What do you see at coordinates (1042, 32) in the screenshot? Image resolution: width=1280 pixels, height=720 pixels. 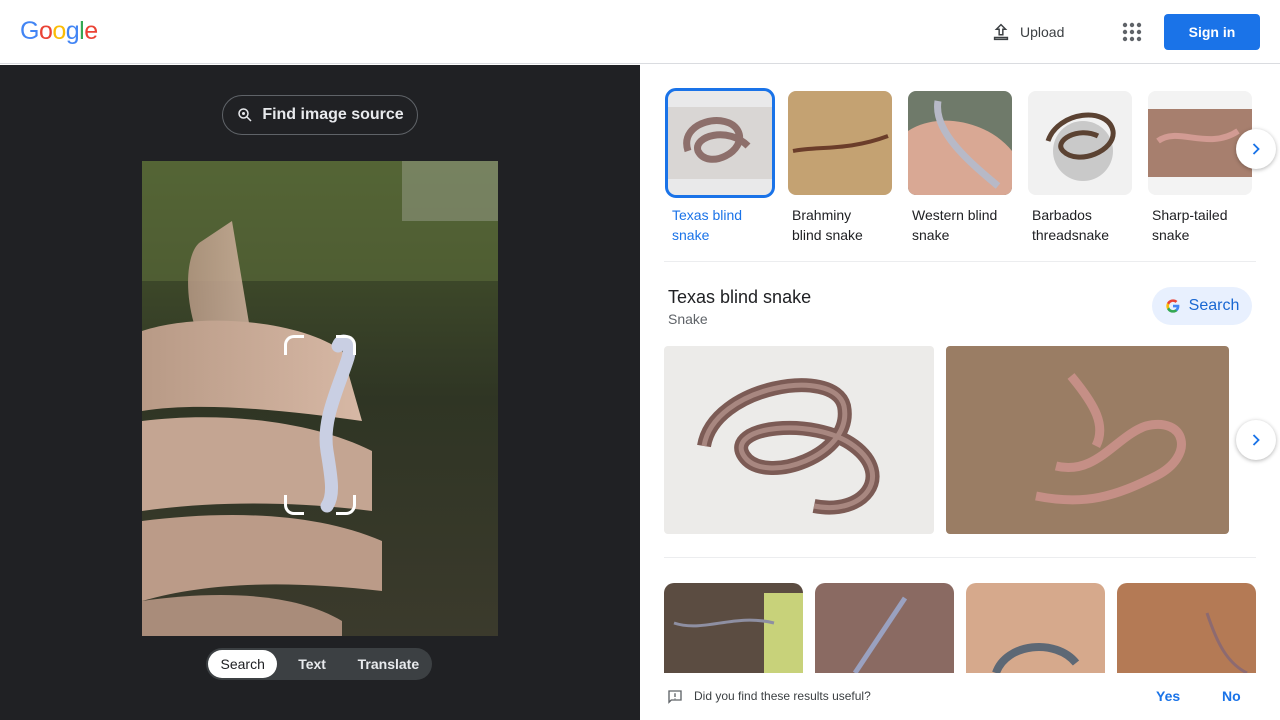 I see `upload-label: Upload` at bounding box center [1042, 32].